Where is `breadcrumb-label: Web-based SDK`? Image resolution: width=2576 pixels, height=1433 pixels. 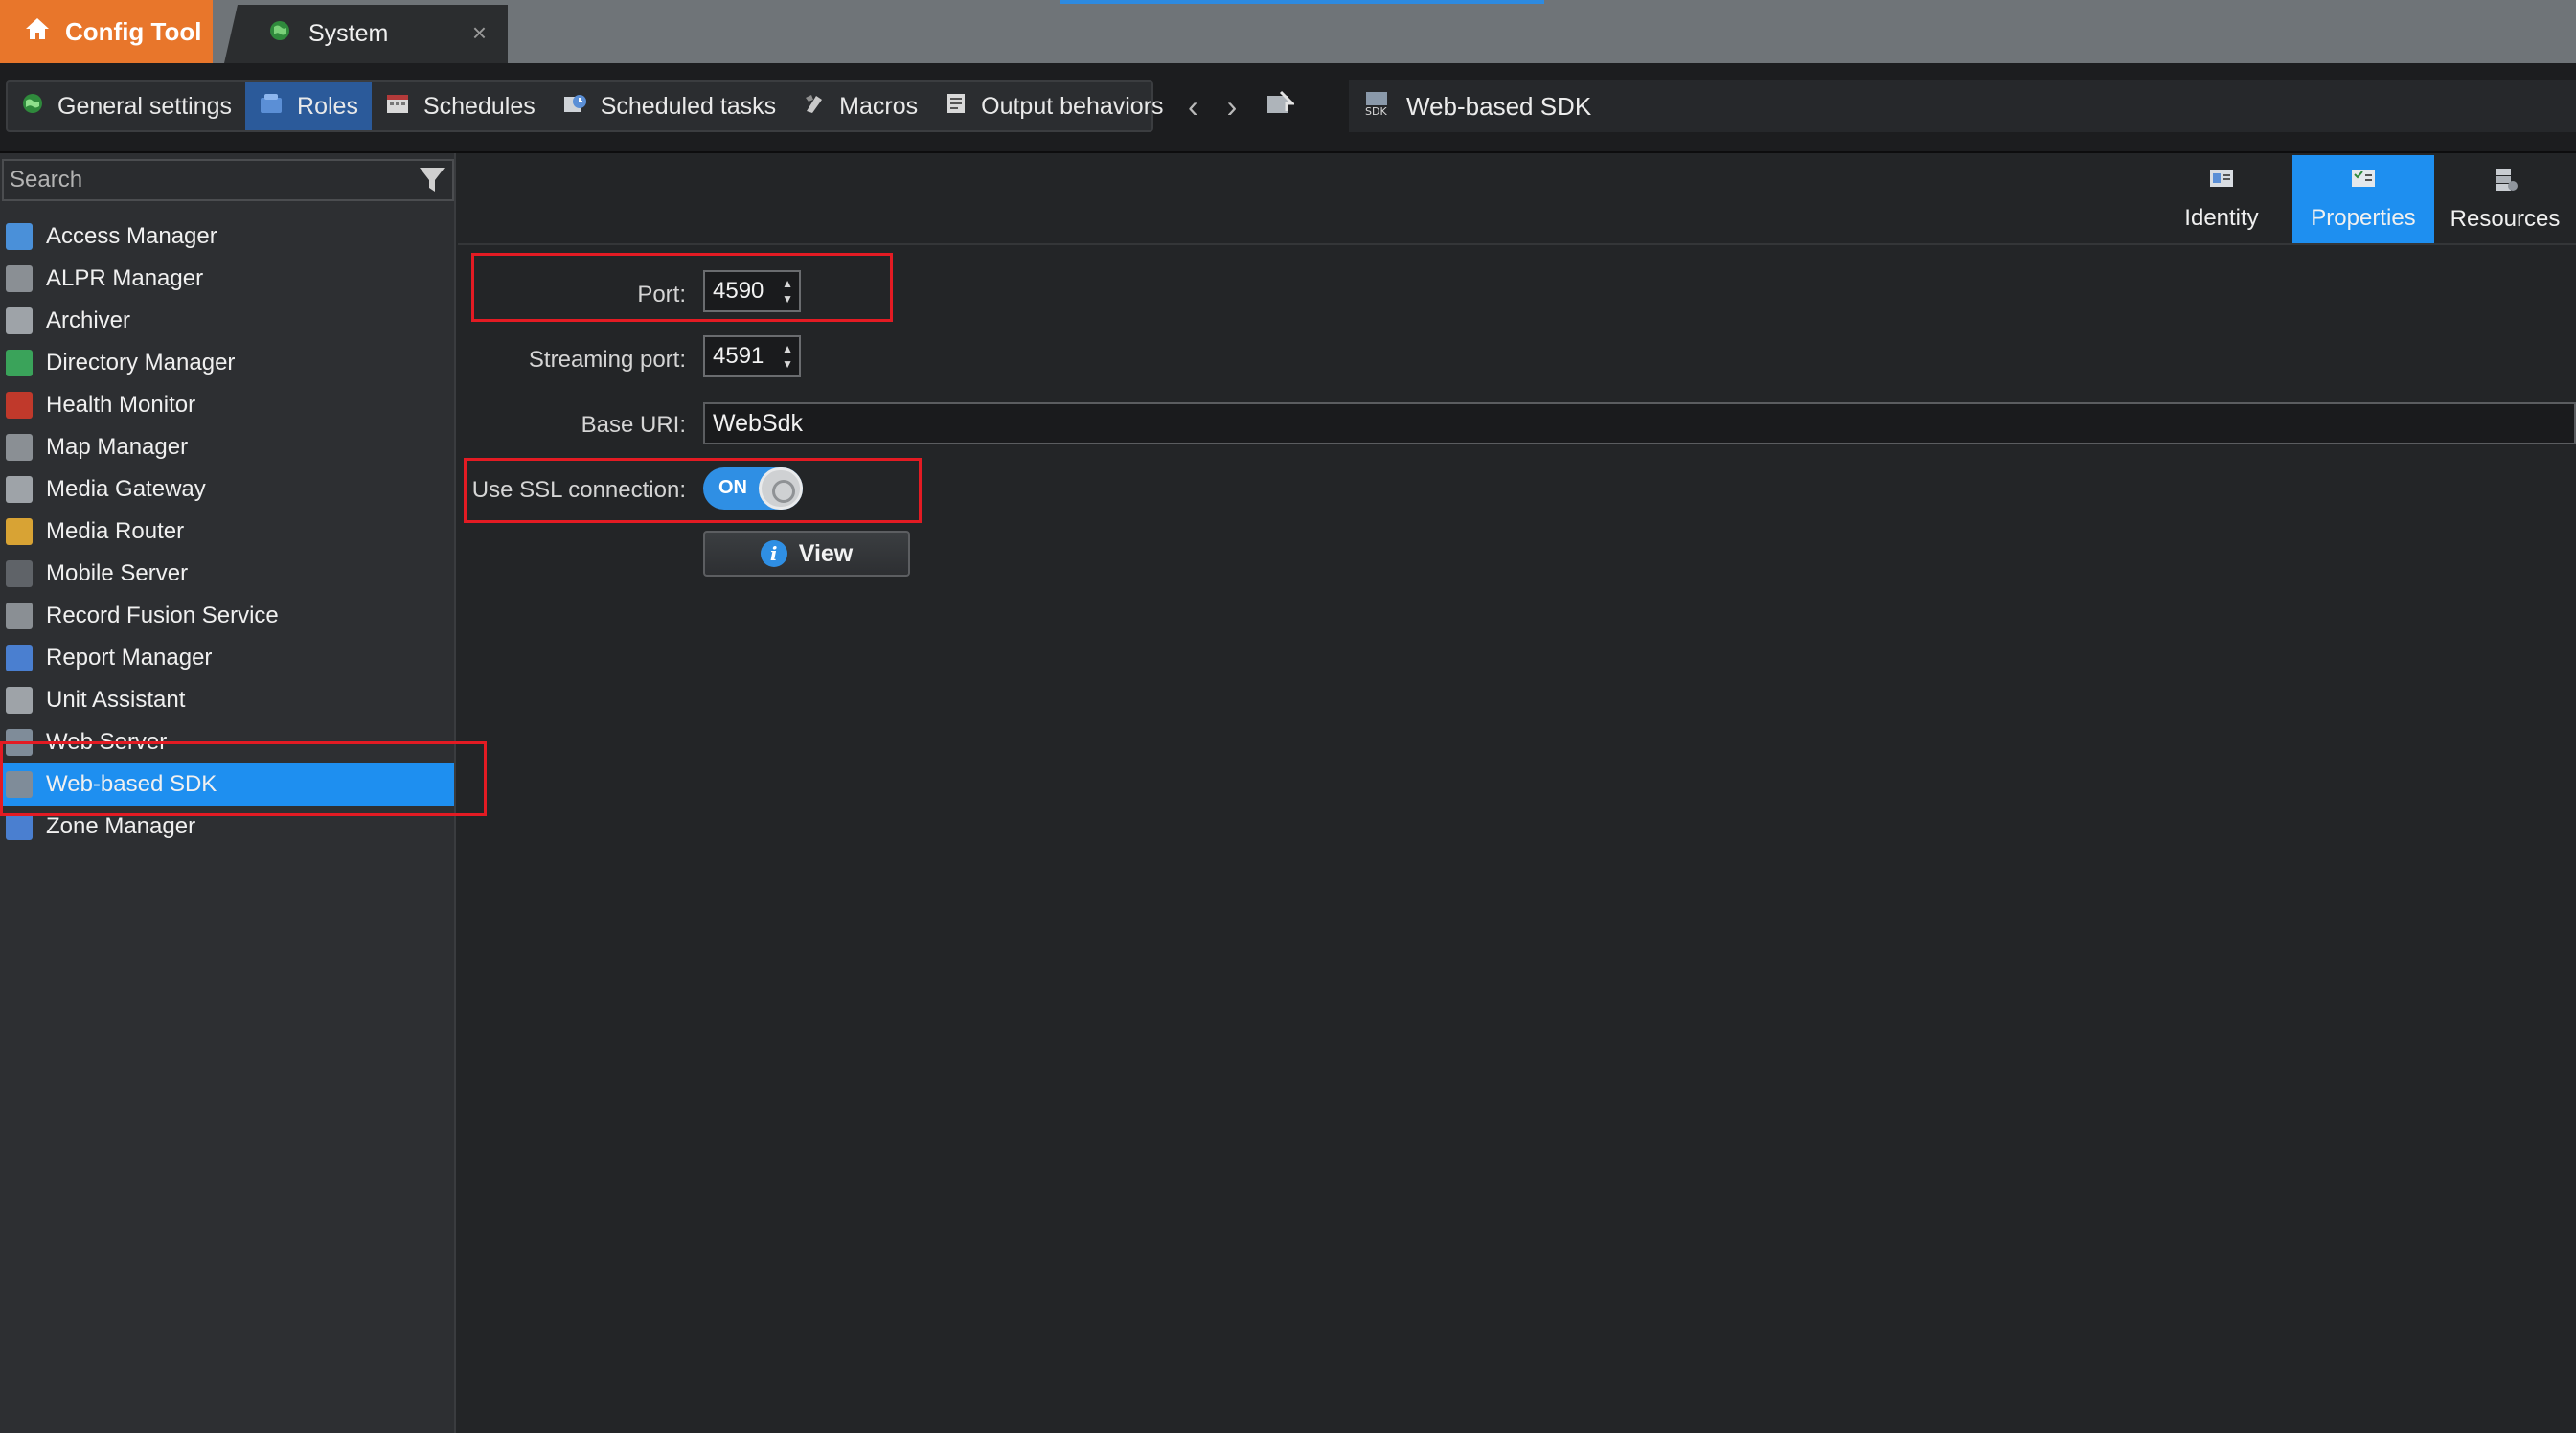 breadcrumb-label: Web-based SDK is located at coordinates (1499, 106).